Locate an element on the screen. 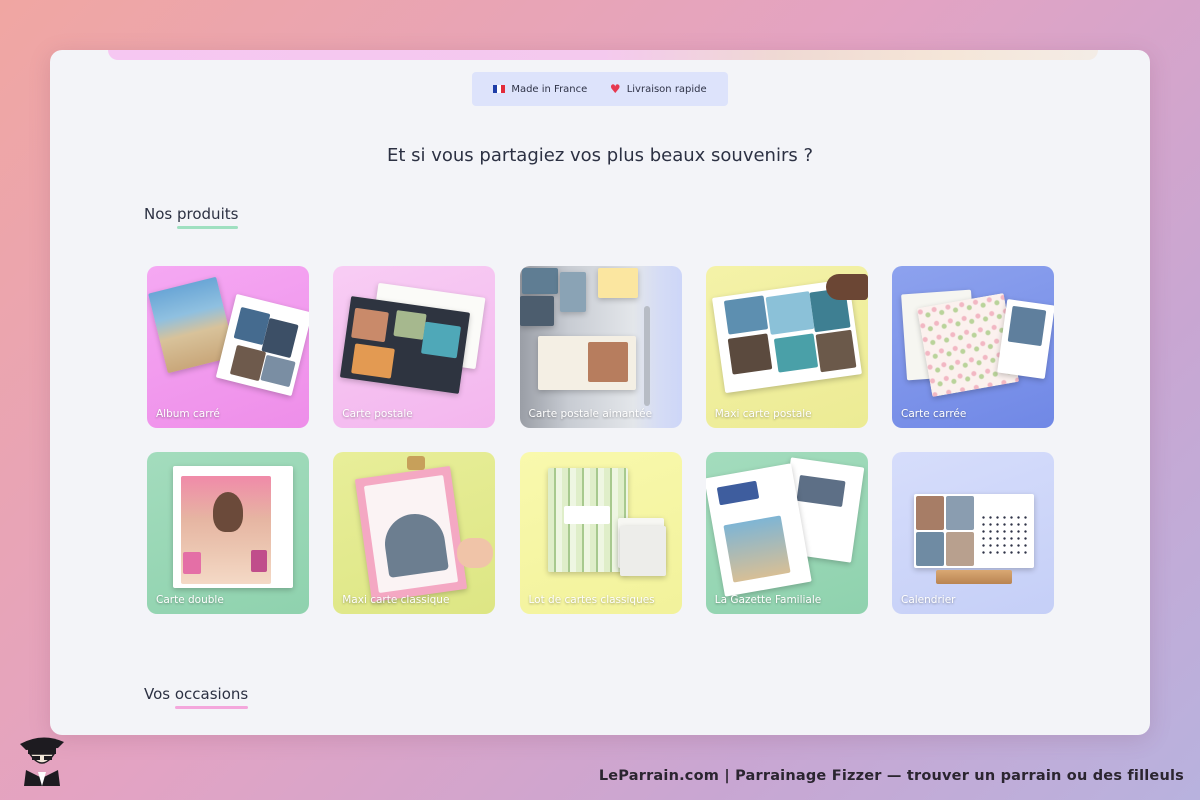 The width and height of the screenshot is (1200, 800). product-tile-la-gazette-familiale: La Gazette Familiale is located at coordinates (786, 533).